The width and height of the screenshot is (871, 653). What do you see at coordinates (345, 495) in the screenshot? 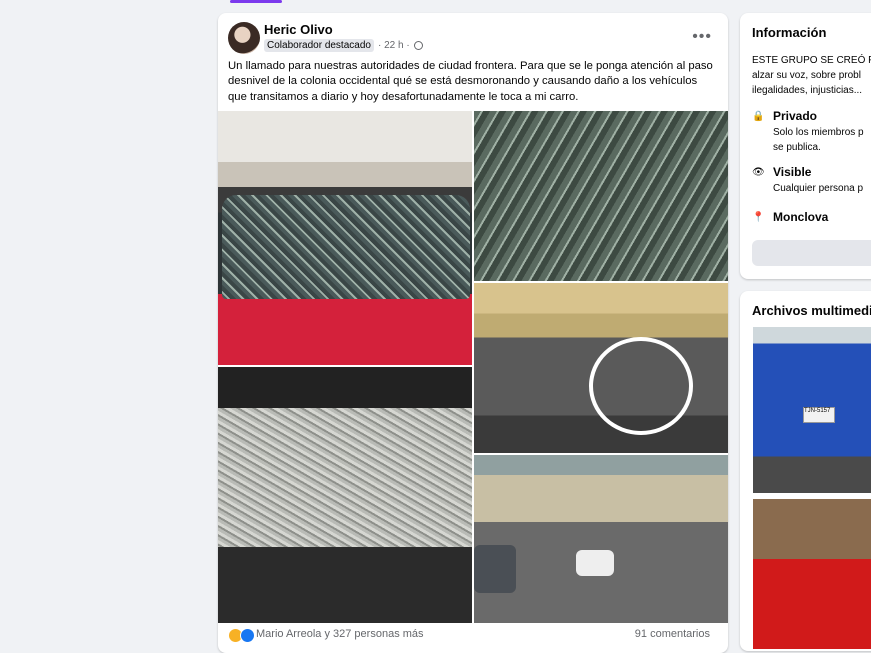
I see `photo-windshield-inside` at bounding box center [345, 495].